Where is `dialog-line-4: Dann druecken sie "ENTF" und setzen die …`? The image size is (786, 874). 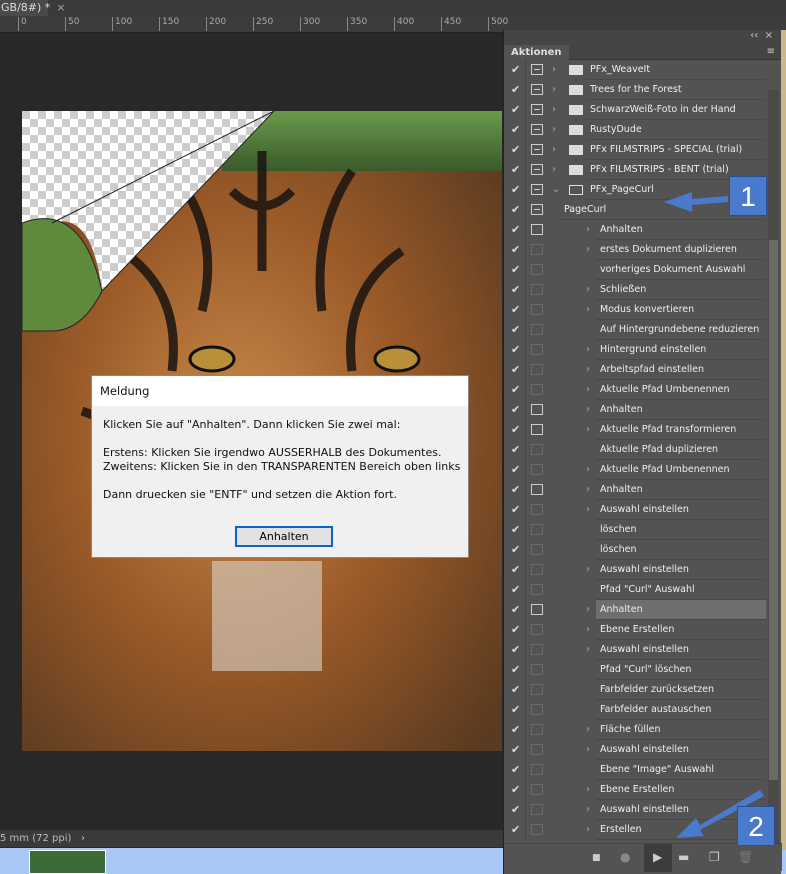
dialog-line-4: Dann druecken sie "ENTF" und setzen die … is located at coordinates (250, 494).